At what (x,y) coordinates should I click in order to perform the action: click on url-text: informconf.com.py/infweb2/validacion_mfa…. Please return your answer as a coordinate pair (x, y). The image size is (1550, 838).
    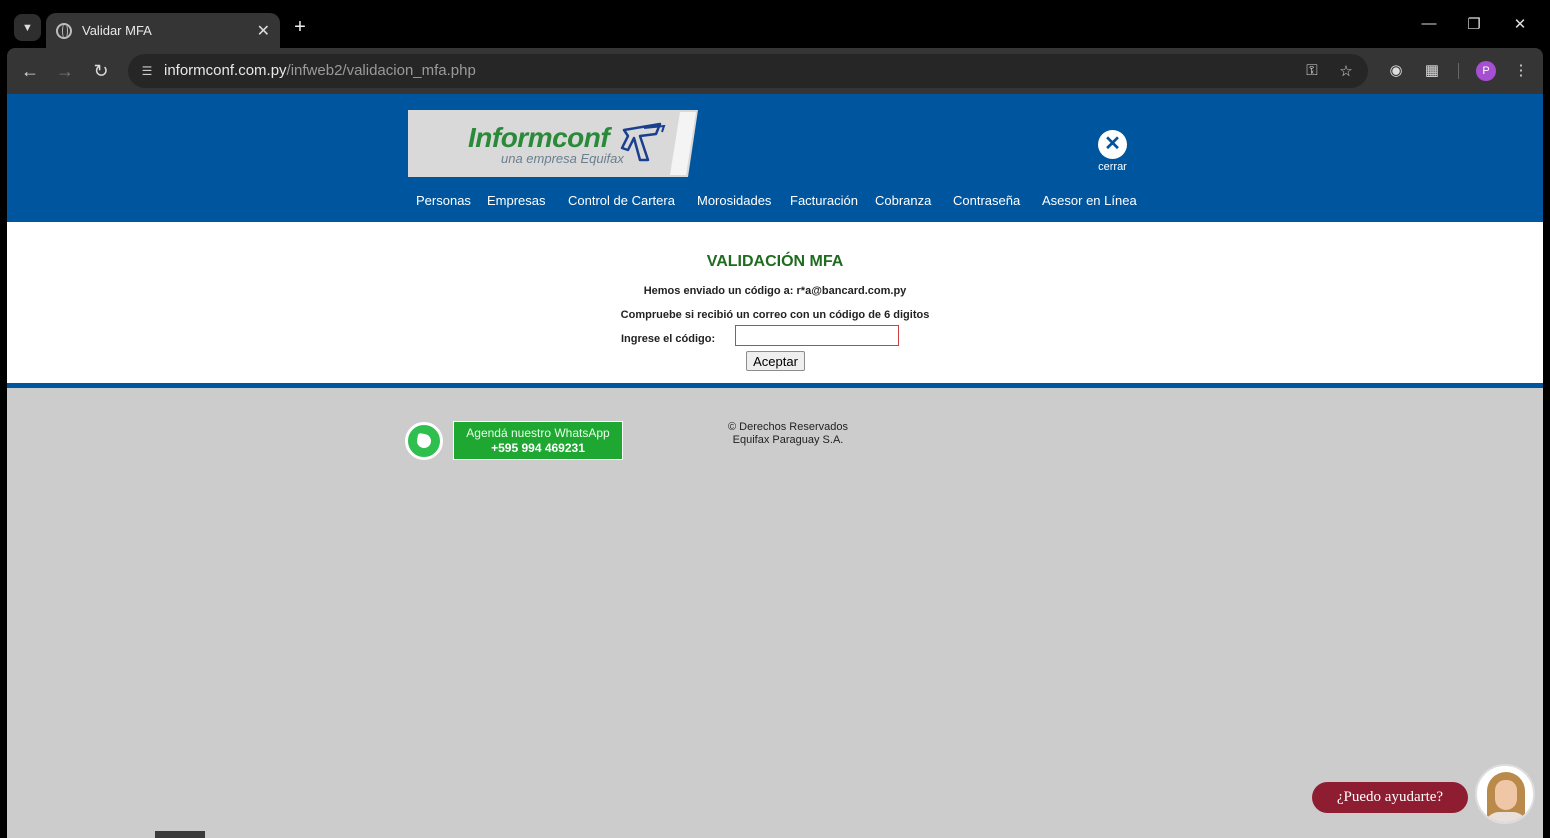
    Looking at the image, I should click on (320, 70).